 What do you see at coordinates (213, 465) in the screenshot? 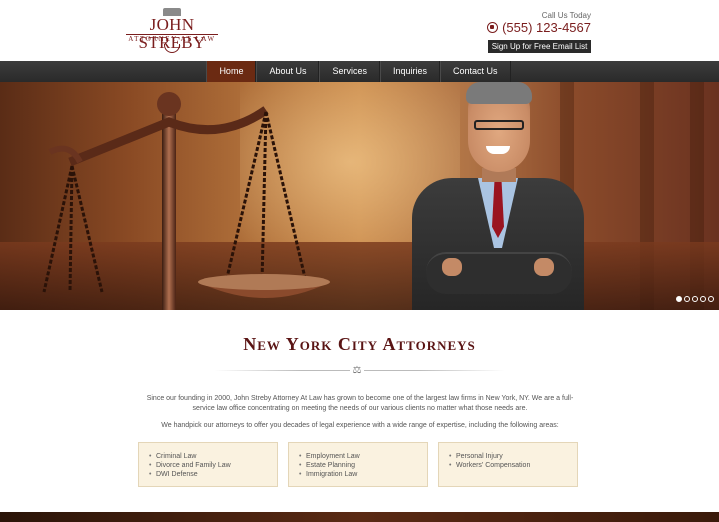
I see `practice-area-item: Divorce and Family Law` at bounding box center [213, 465].